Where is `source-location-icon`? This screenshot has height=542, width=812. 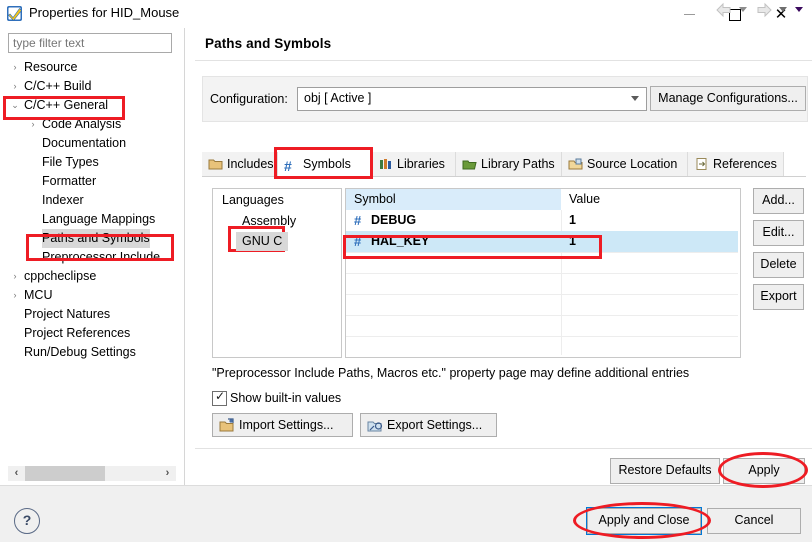
source-location-icon is located at coordinates (575, 162).